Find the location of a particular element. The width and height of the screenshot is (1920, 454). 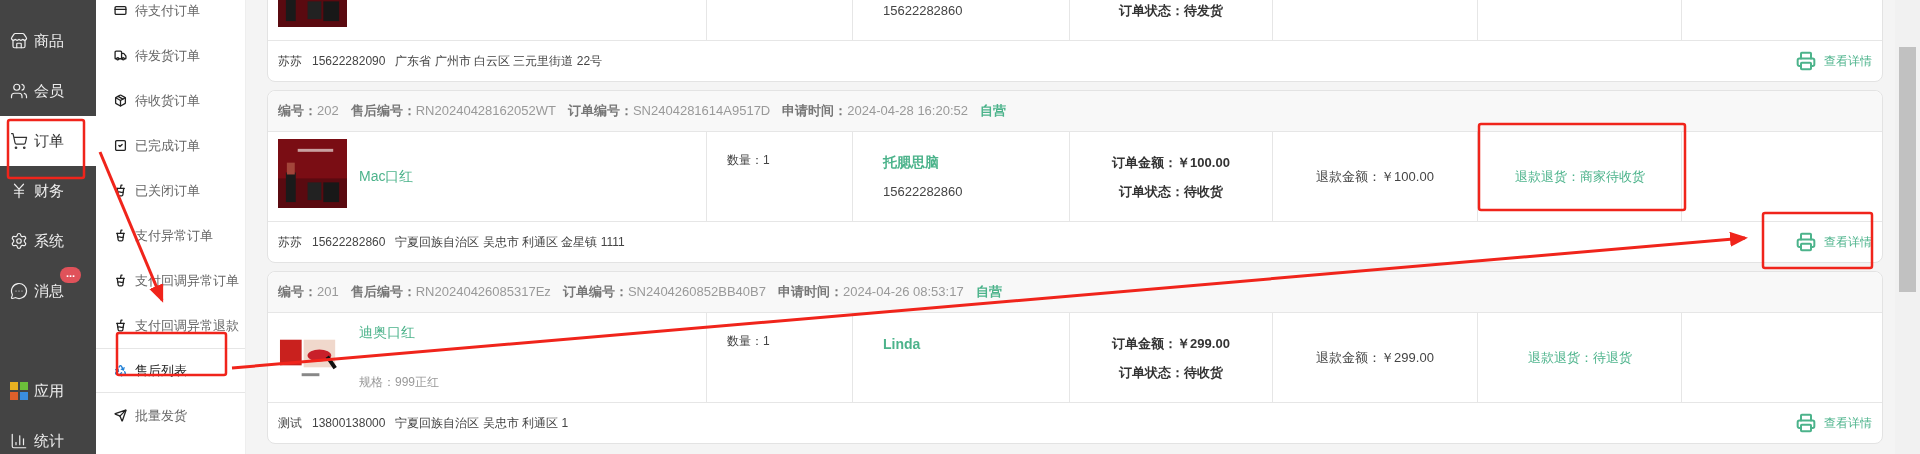

header-field: 编号：201 is located at coordinates (308, 292).